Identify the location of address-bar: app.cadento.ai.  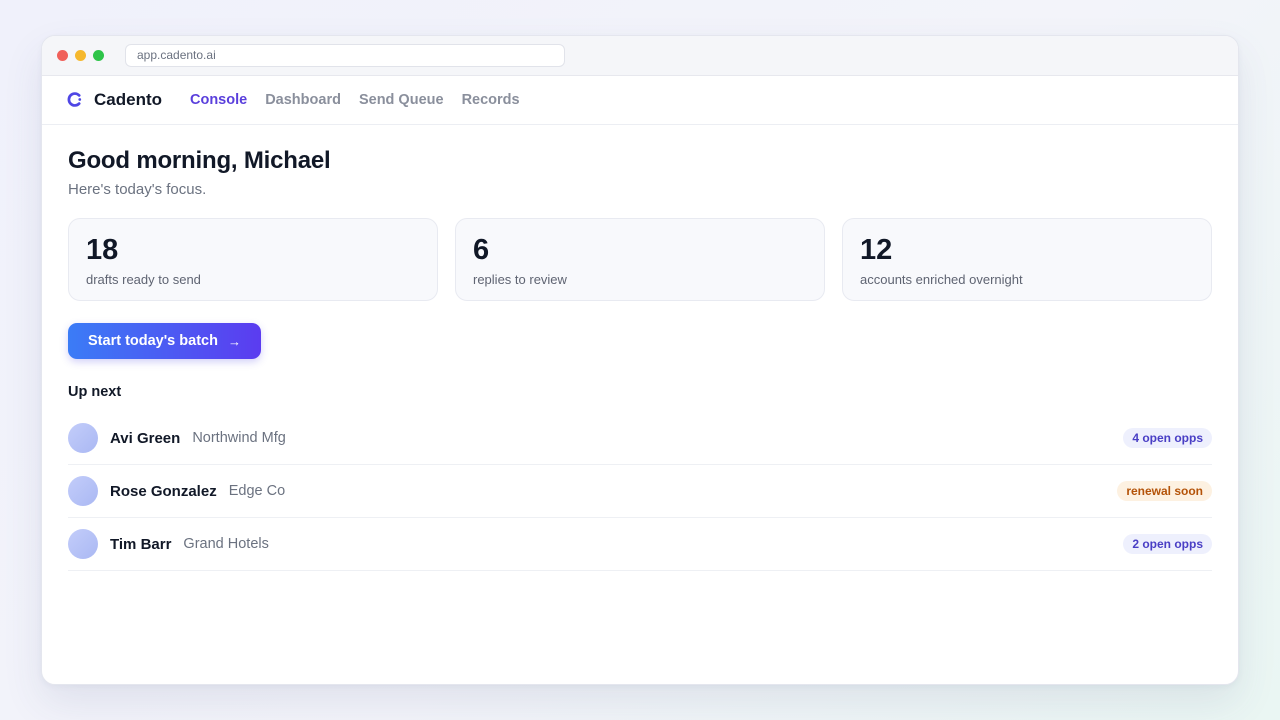
(345, 55).